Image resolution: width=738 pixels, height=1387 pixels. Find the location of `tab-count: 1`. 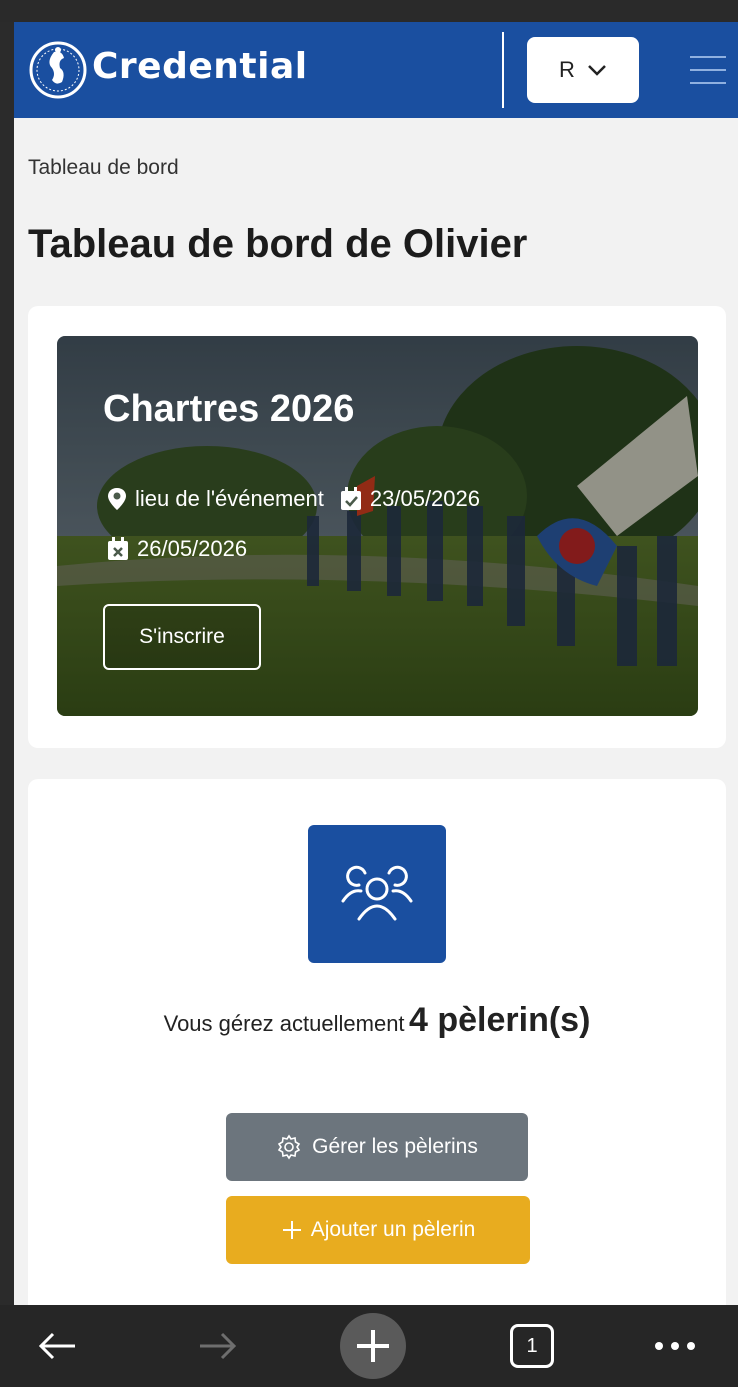

tab-count: 1 is located at coordinates (532, 1345).